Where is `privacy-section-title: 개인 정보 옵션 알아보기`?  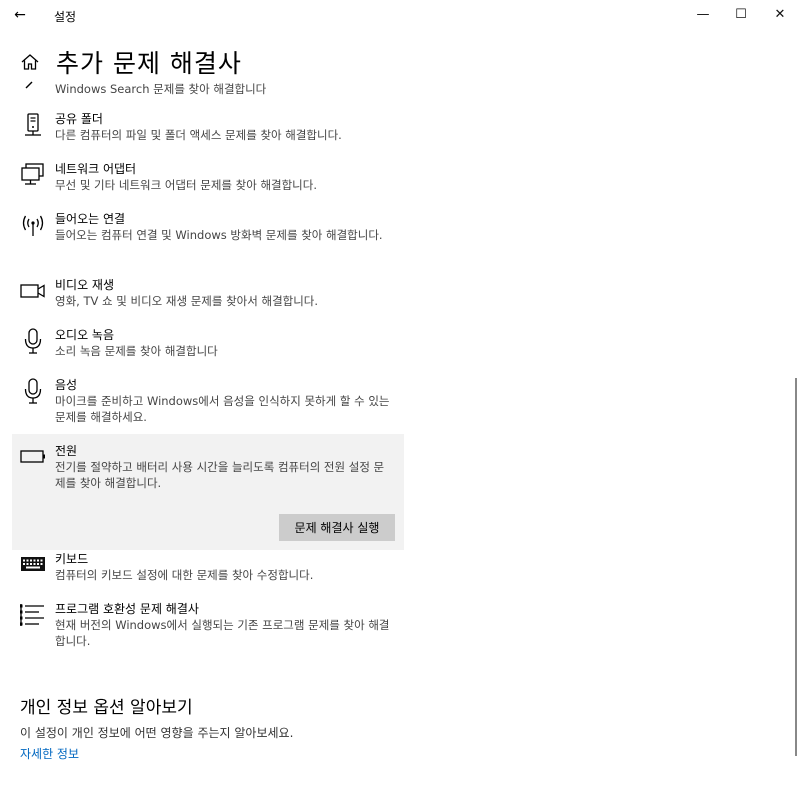 privacy-section-title: 개인 정보 옵션 알아보기 is located at coordinates (106, 708).